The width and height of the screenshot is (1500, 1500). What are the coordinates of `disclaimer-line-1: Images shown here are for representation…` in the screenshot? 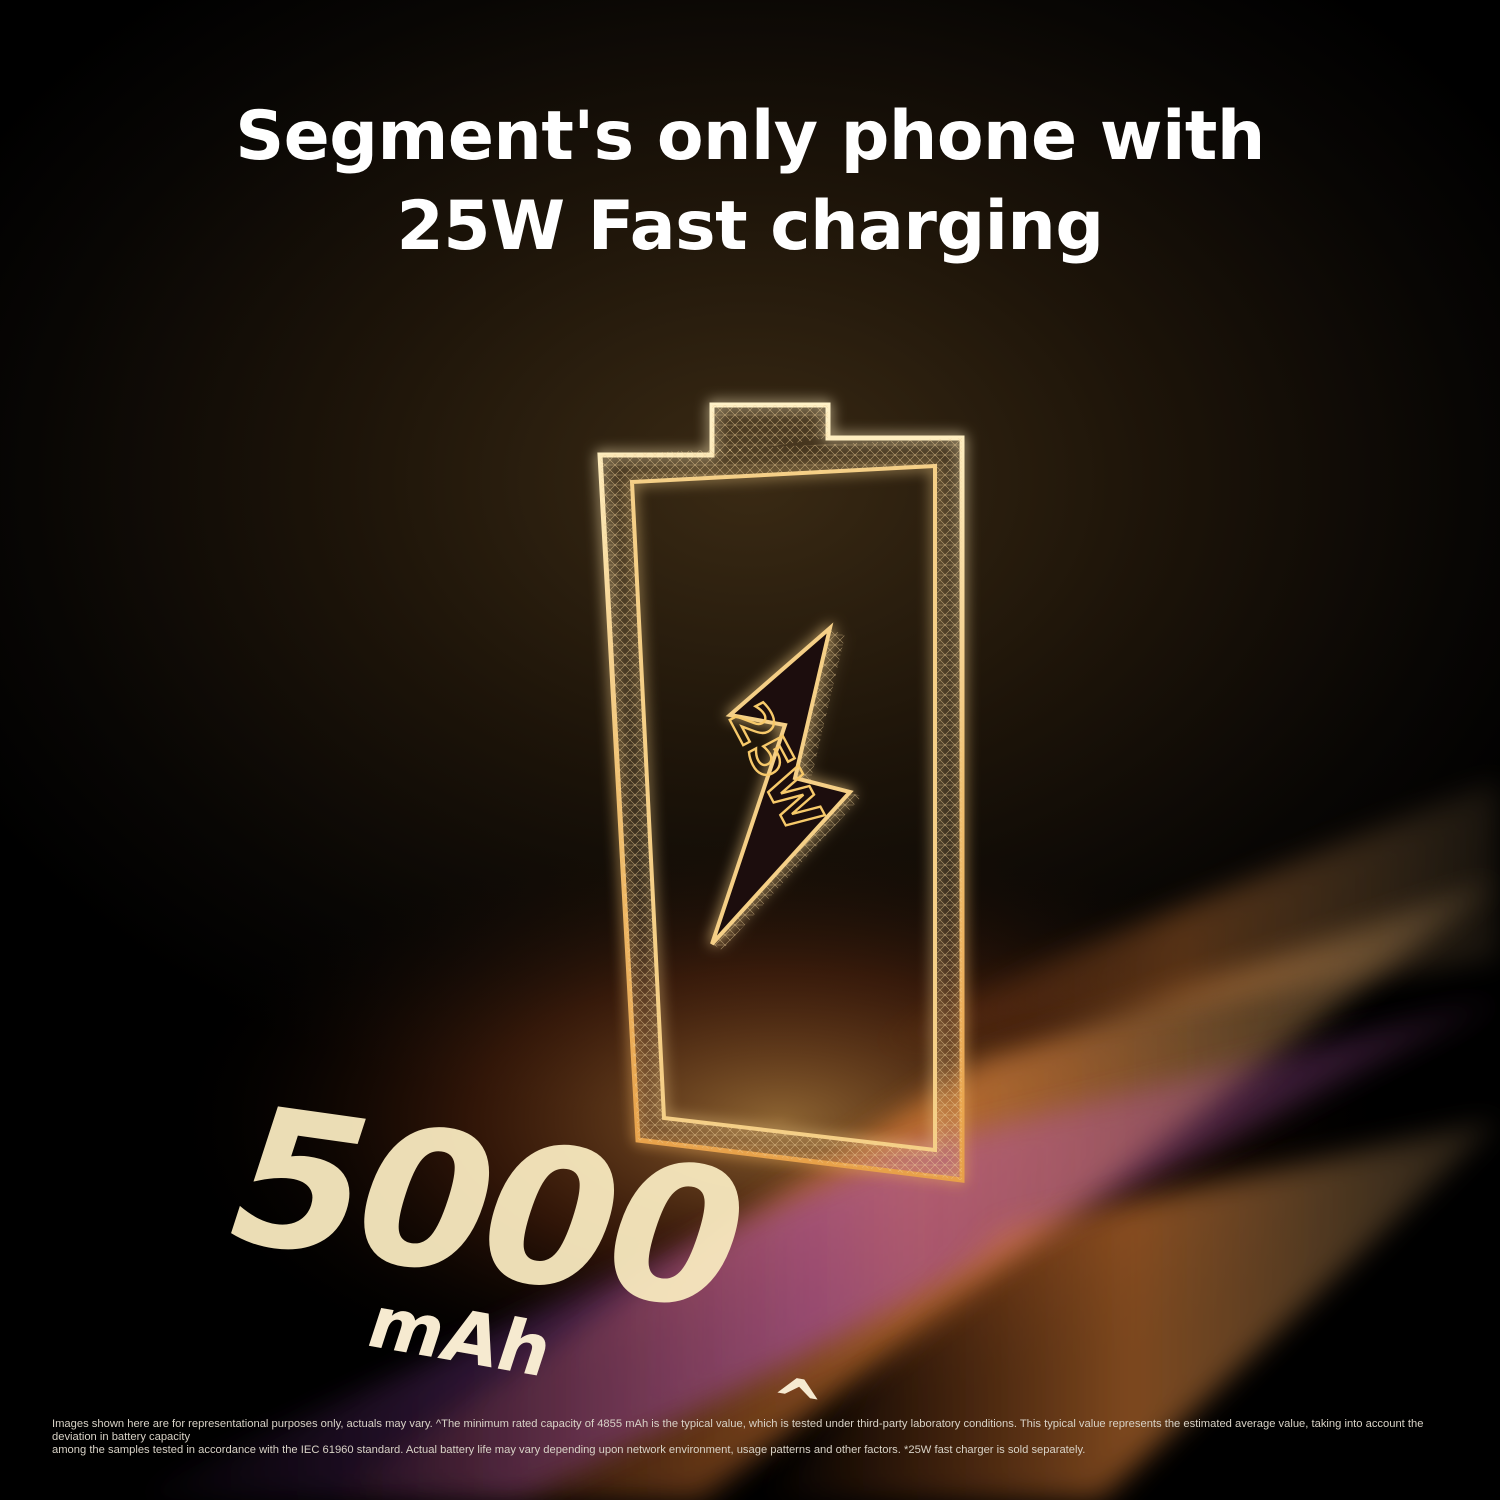 It's located at (738, 1430).